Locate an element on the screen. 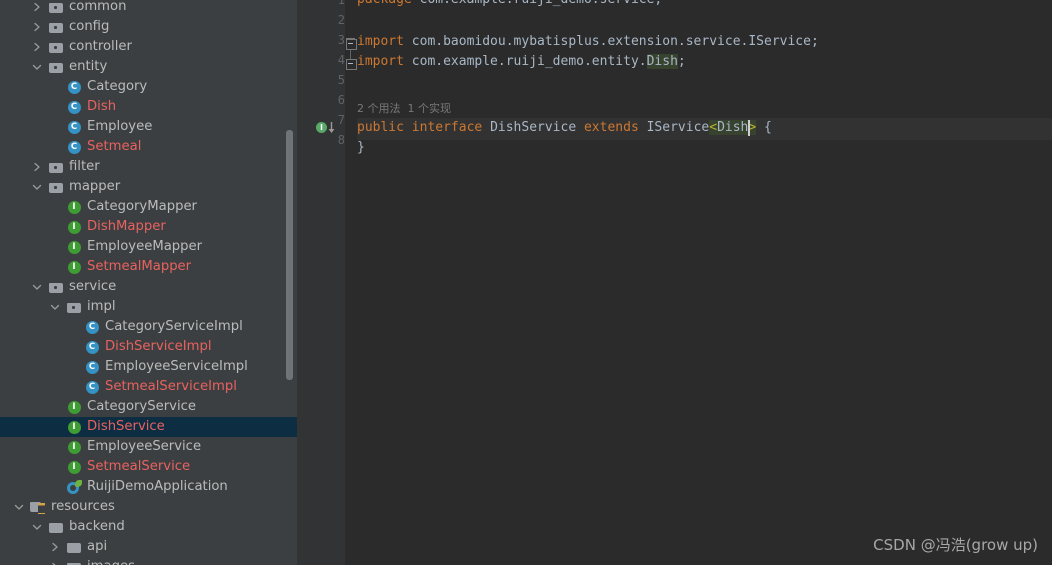 Image resolution: width=1052 pixels, height=565 pixels. tree-item-label: impl is located at coordinates (101, 306).